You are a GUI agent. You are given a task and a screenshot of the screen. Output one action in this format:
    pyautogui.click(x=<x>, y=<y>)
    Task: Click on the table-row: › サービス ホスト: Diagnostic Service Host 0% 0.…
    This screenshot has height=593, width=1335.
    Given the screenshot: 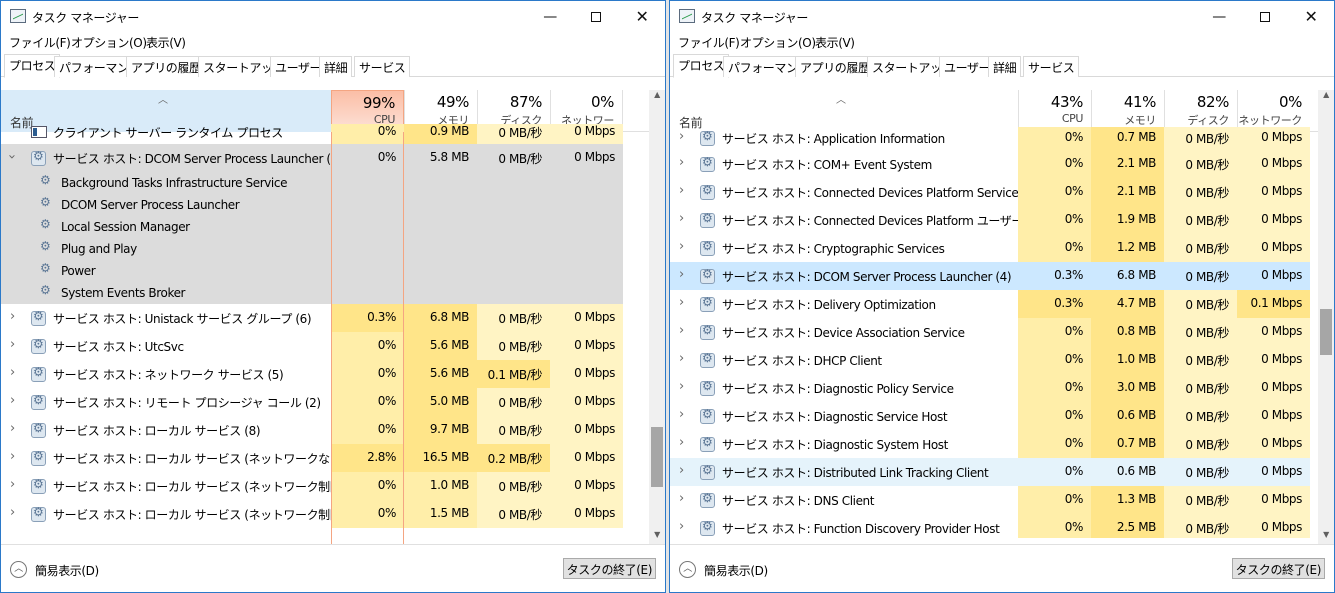 What is the action you would take?
    pyautogui.click(x=994, y=416)
    